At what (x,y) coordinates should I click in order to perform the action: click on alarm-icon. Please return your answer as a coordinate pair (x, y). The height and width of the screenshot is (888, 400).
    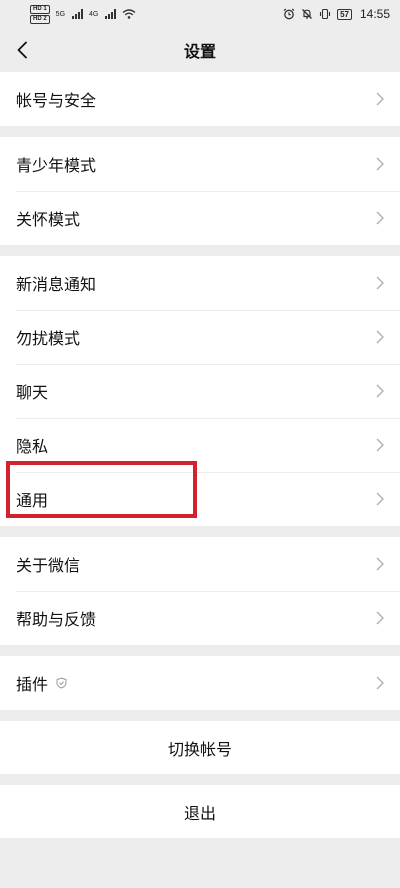
    Looking at the image, I should click on (289, 14).